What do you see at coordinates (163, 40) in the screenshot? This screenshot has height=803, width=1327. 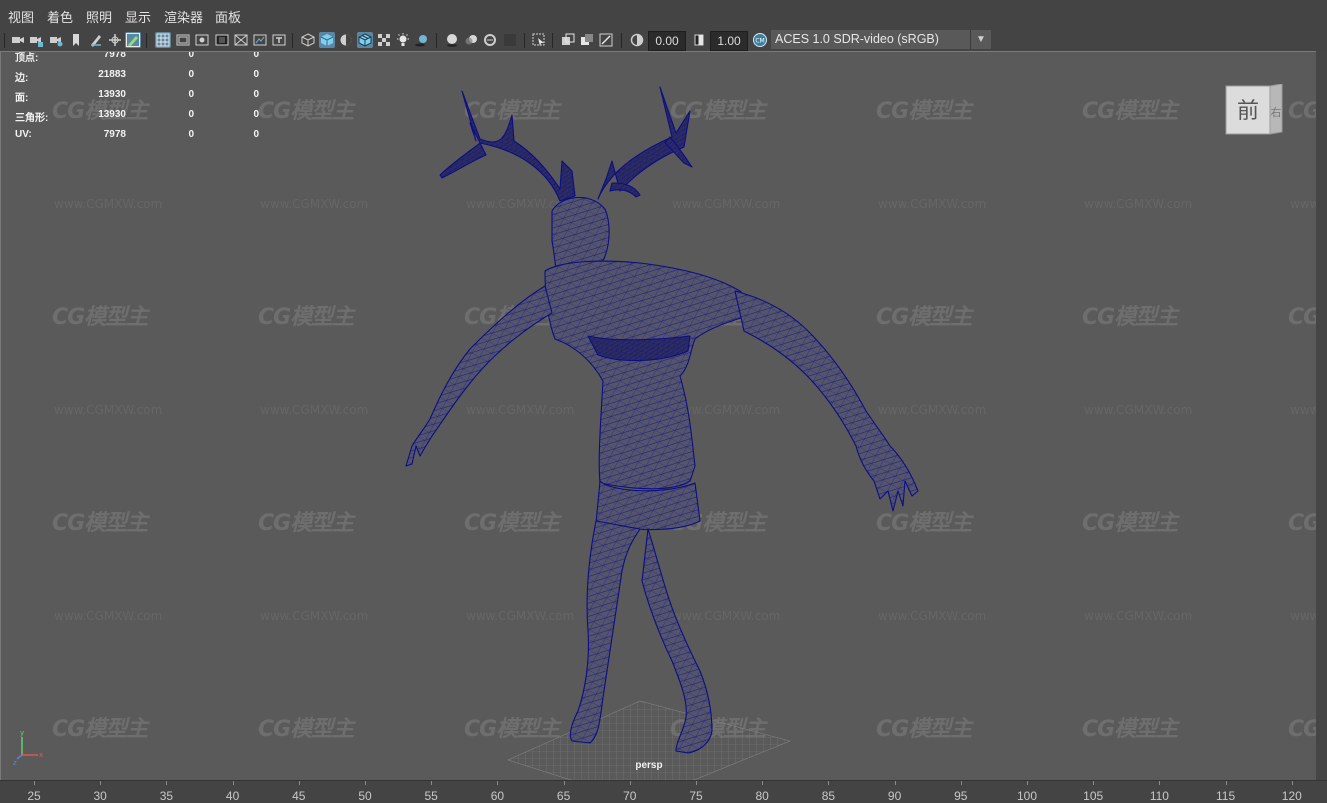 I see `grid-toggle-icon` at bounding box center [163, 40].